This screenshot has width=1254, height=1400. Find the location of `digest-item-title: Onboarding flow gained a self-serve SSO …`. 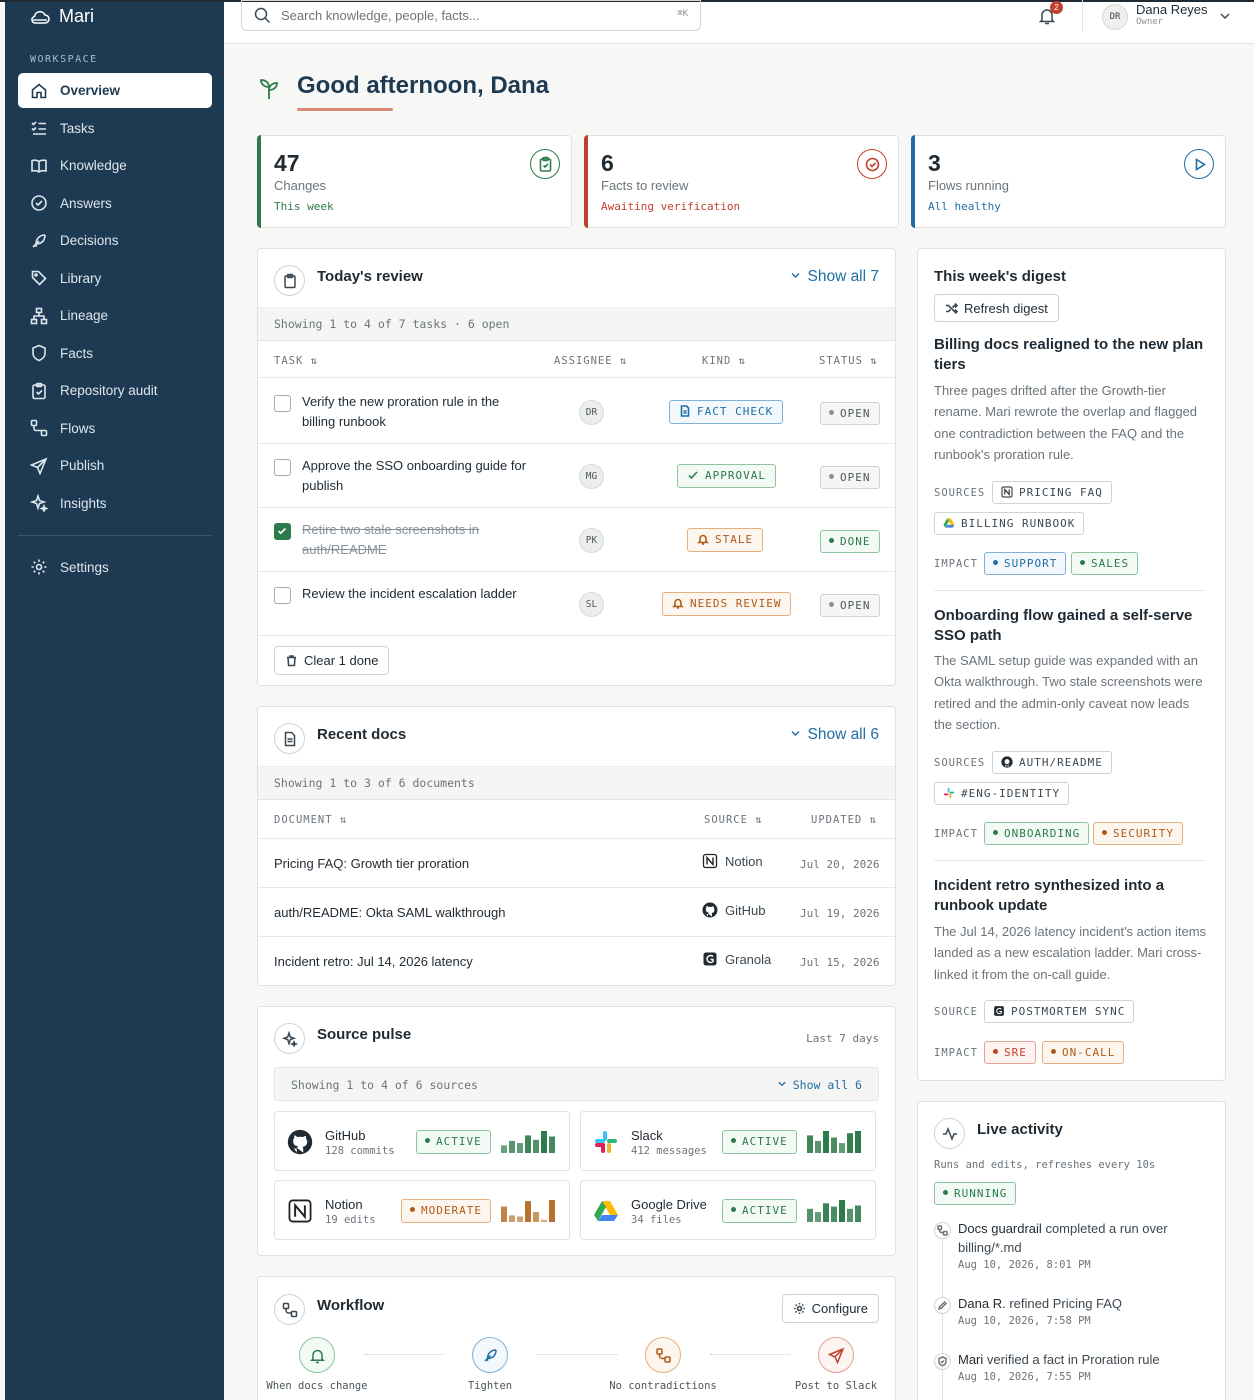

digest-item-title: Onboarding flow gained a self-serve SSO … is located at coordinates (1074, 626).